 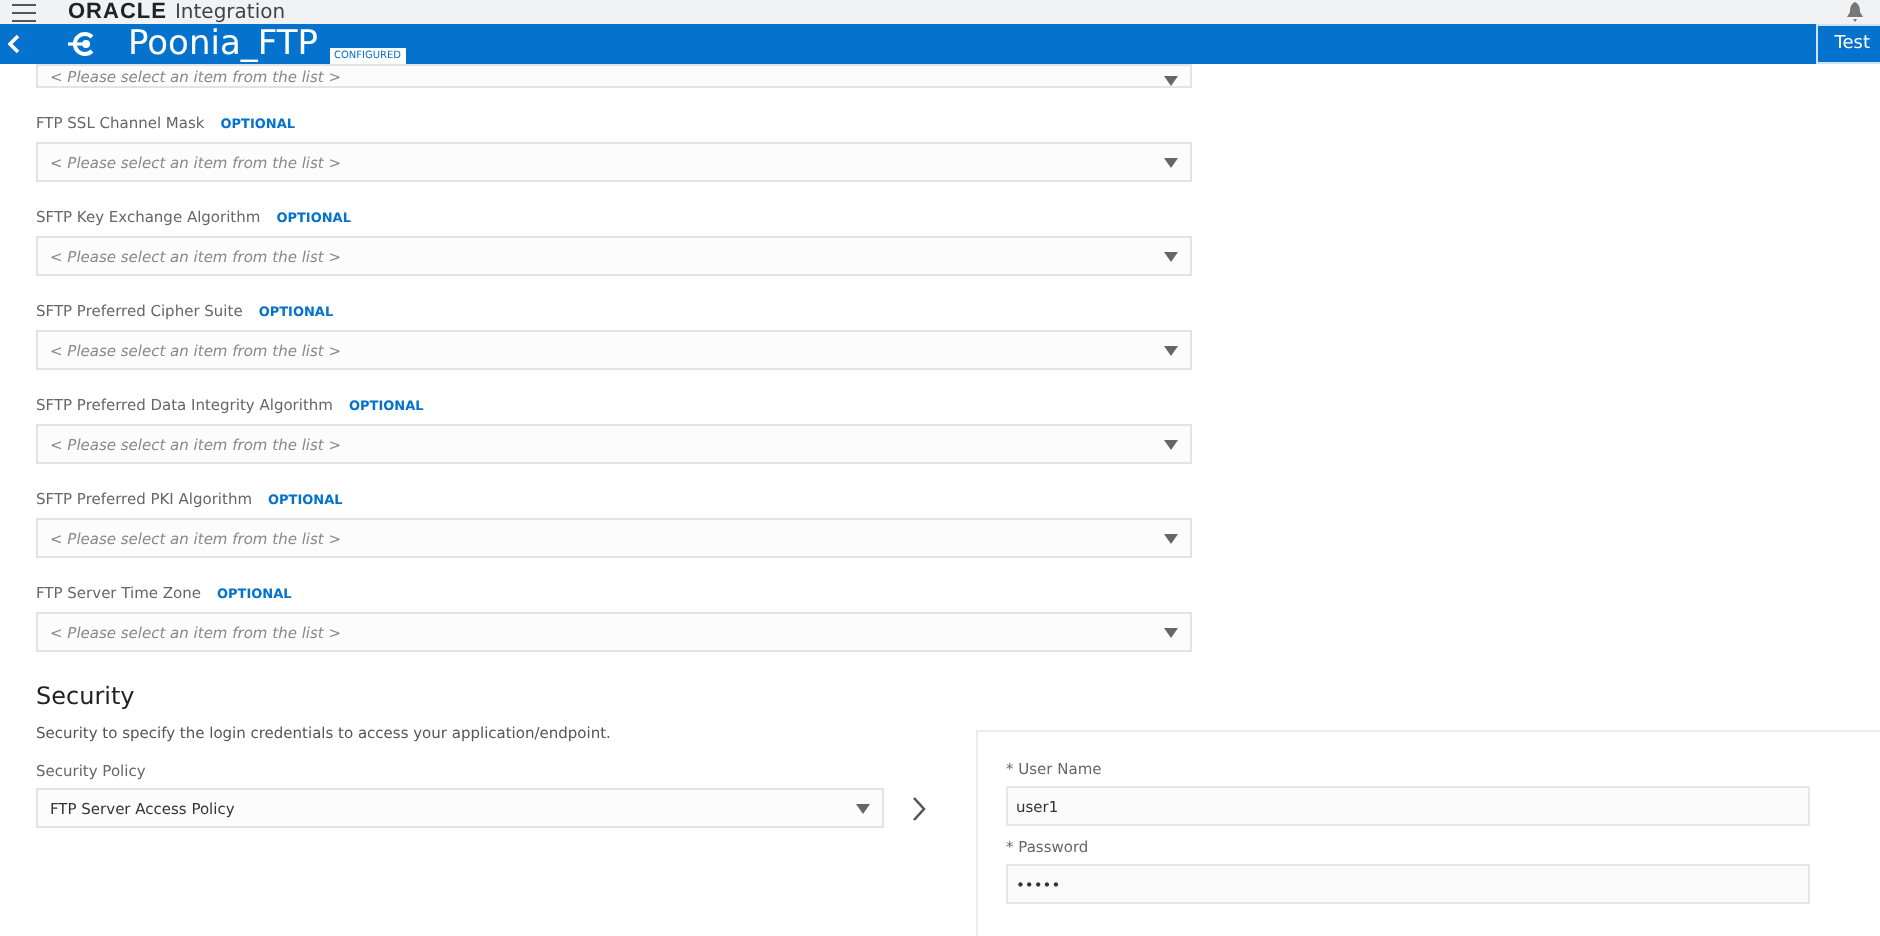 I want to click on menu-icon, so click(x=24, y=12).